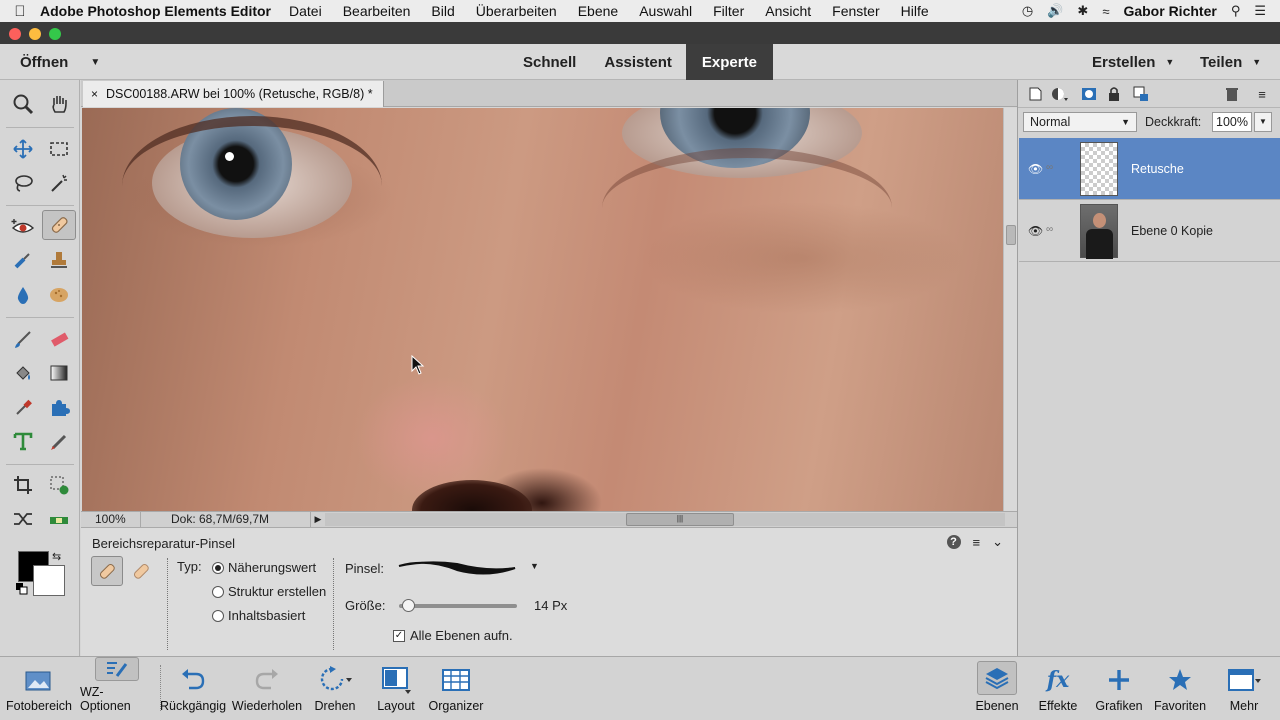 The height and width of the screenshot is (720, 1280). I want to click on undo-button: Rückgängig, so click(193, 688).